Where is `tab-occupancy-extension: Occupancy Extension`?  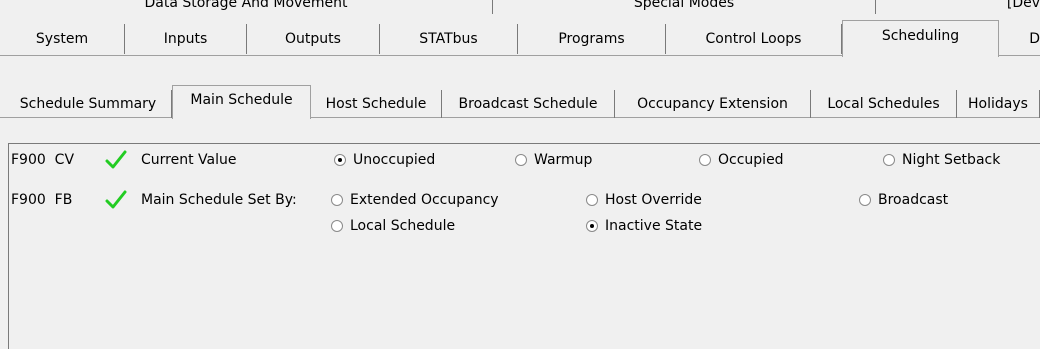 tab-occupancy-extension: Occupancy Extension is located at coordinates (713, 104).